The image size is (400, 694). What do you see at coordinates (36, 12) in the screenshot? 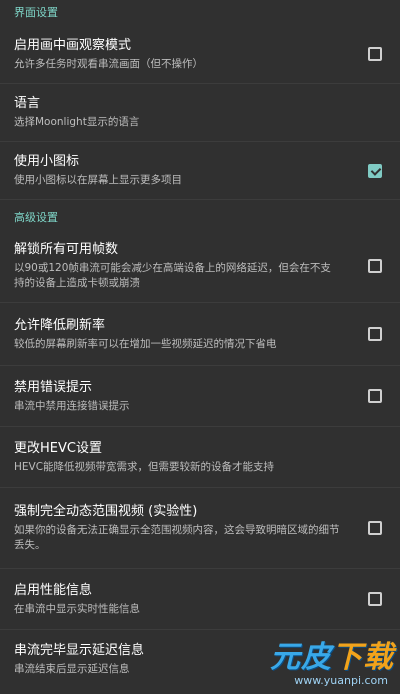
I see `section-header-ui: 界面设置` at bounding box center [36, 12].